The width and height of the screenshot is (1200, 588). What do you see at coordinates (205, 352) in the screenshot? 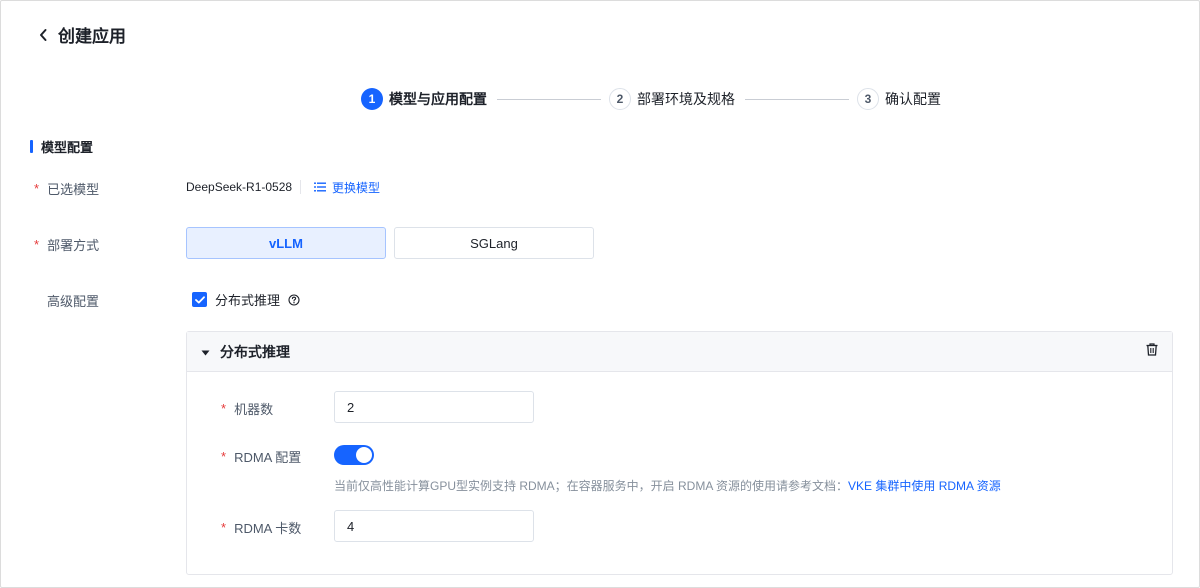
I see `caret-down-icon` at bounding box center [205, 352].